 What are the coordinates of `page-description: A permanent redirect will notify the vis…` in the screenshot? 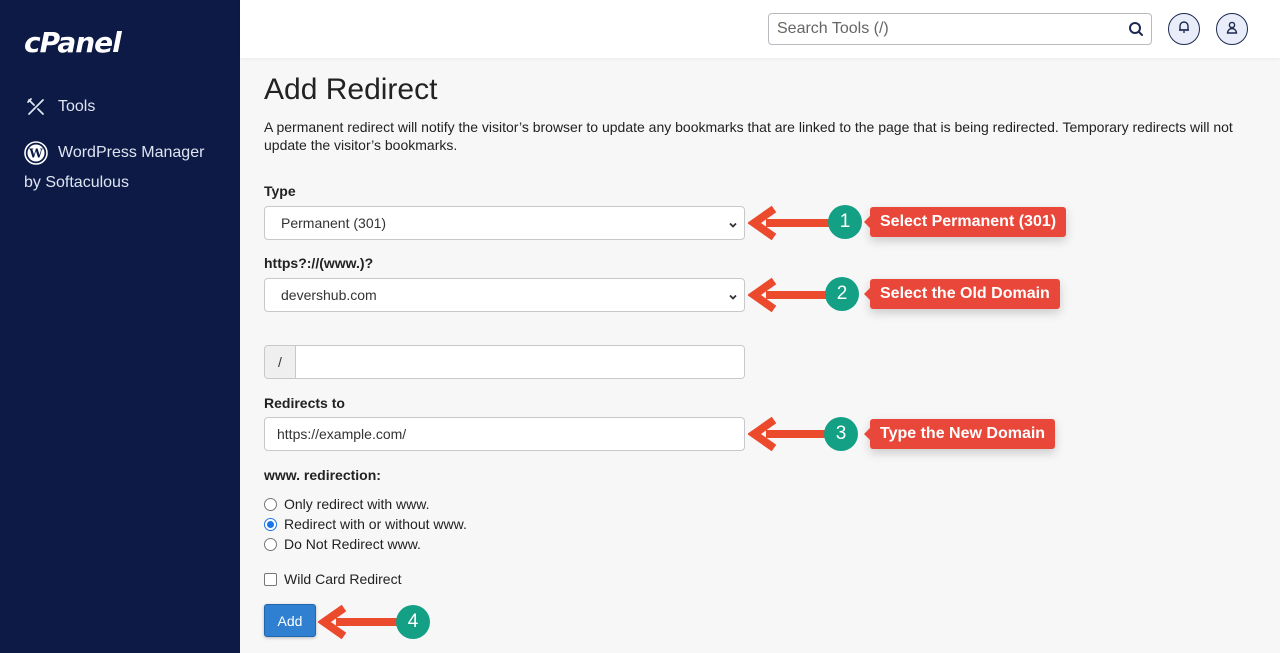 It's located at (748, 136).